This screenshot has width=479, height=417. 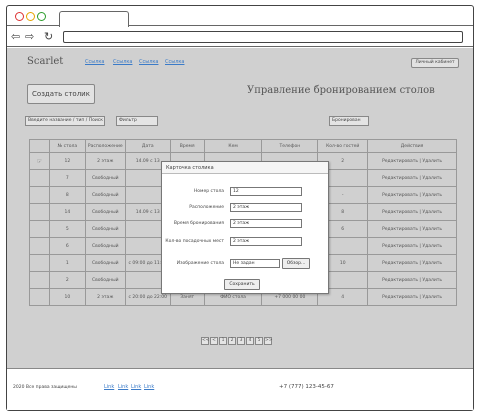 What do you see at coordinates (19, 16) in the screenshot?
I see `close-window-button` at bounding box center [19, 16].